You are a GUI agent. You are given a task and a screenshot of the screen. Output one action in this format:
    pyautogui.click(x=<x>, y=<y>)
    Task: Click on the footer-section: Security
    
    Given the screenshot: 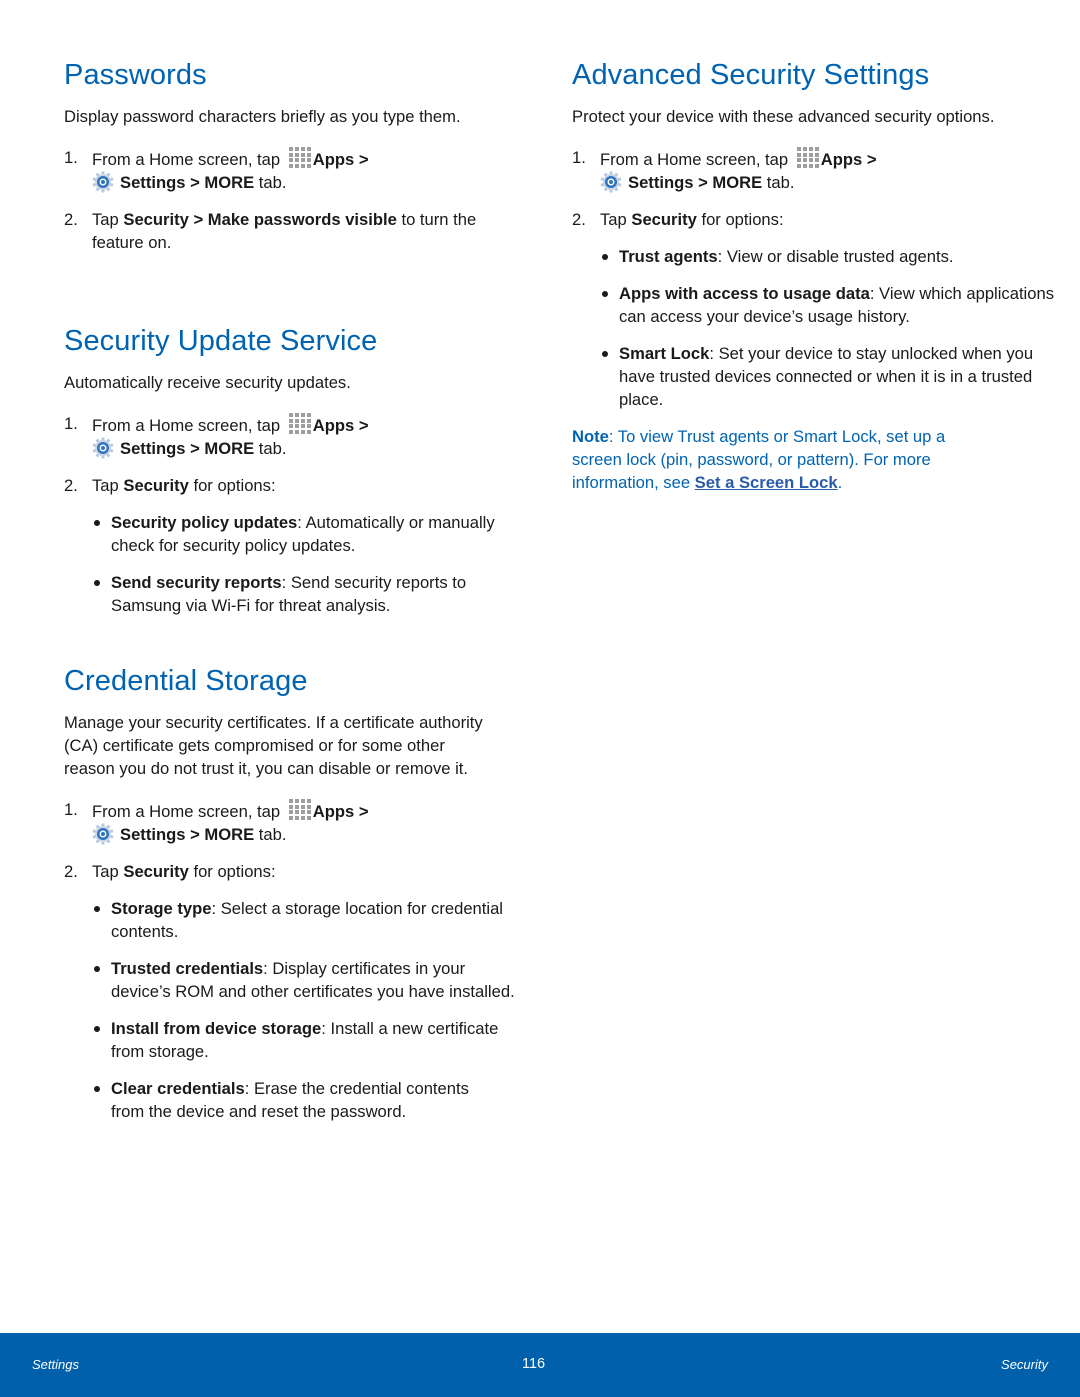 What is the action you would take?
    pyautogui.click(x=1024, y=1364)
    